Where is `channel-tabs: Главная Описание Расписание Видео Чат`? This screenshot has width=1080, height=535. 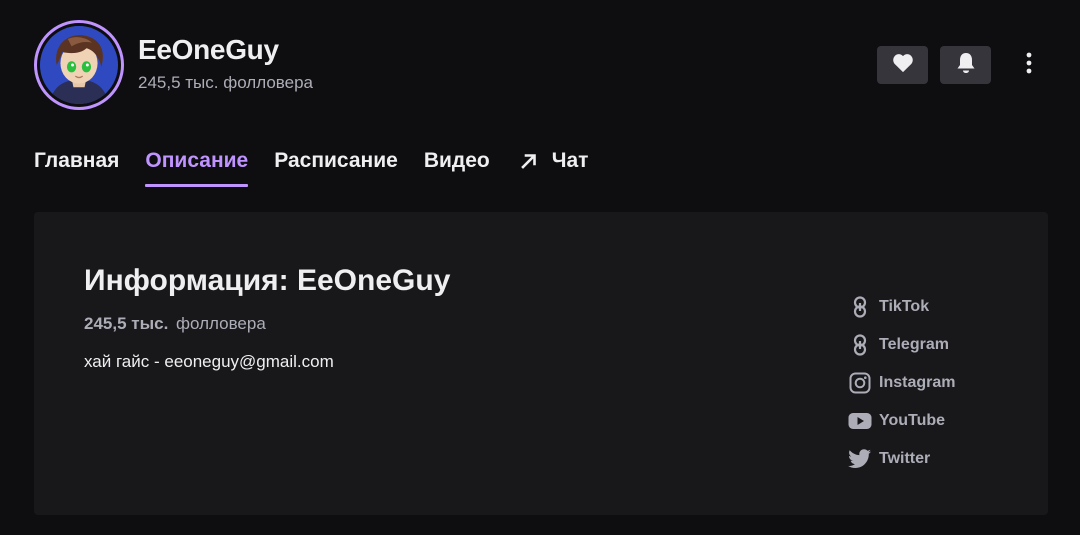
channel-tabs: Главная Описание Расписание Видео Чат is located at coordinates (324, 168).